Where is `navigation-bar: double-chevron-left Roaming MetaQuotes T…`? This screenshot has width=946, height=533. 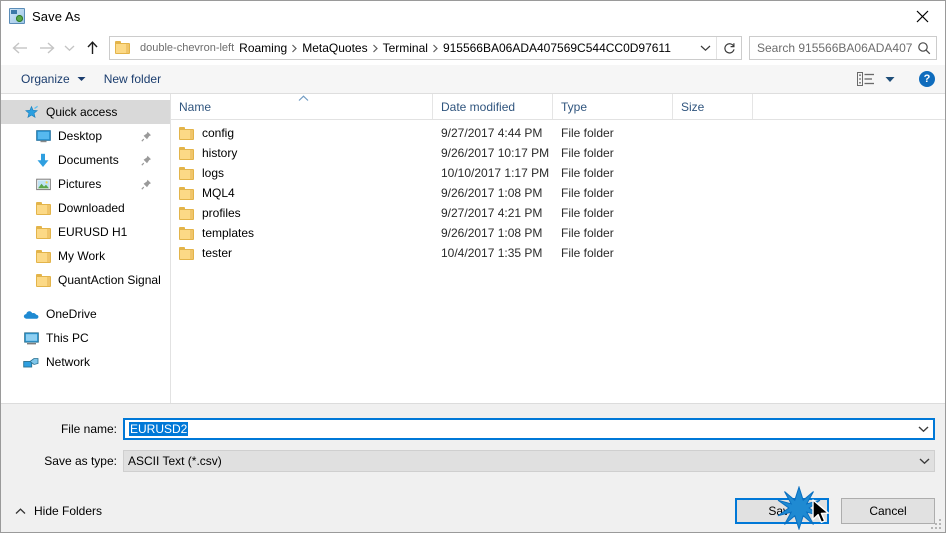
navigation-bar: double-chevron-left Roaming MetaQuotes T… is located at coordinates (473, 48).